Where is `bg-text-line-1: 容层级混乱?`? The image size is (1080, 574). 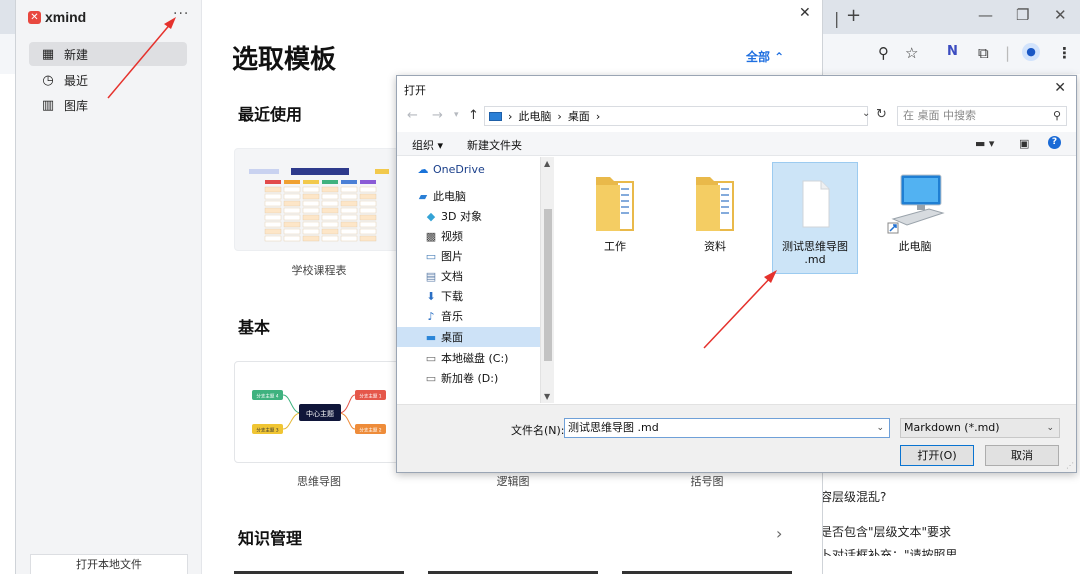
bg-text-line-1: 容层级混乱? is located at coordinates (853, 497).